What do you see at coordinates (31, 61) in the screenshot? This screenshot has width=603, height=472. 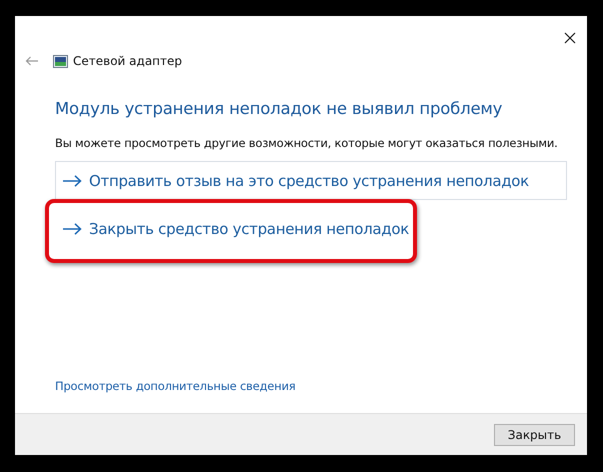 I see `back-arrow-icon` at bounding box center [31, 61].